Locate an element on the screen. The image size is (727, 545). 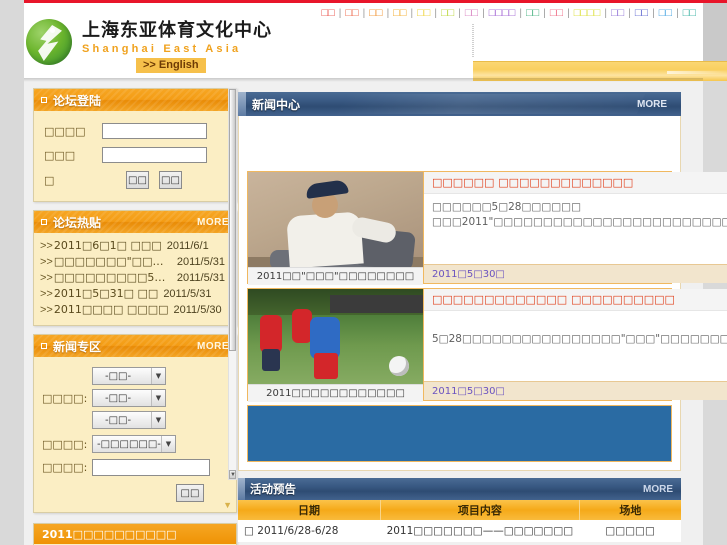
list-item: >> 2011□6□1□ □□□ 2011/6/1 is located at coordinates (135, 246).